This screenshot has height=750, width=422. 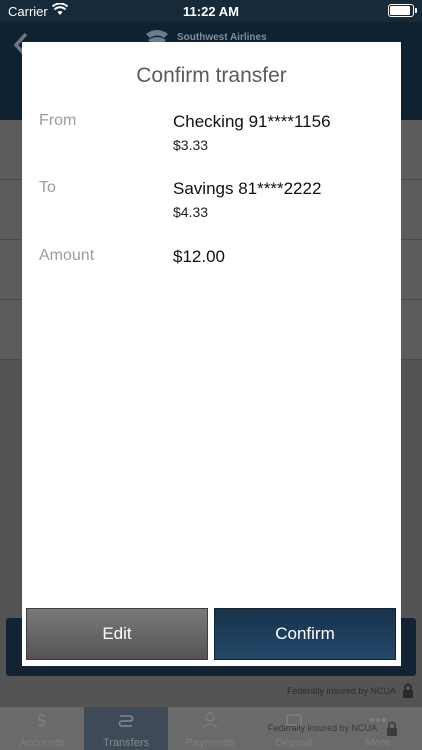 I want to click on to-balance: $4.33, so click(x=191, y=212).